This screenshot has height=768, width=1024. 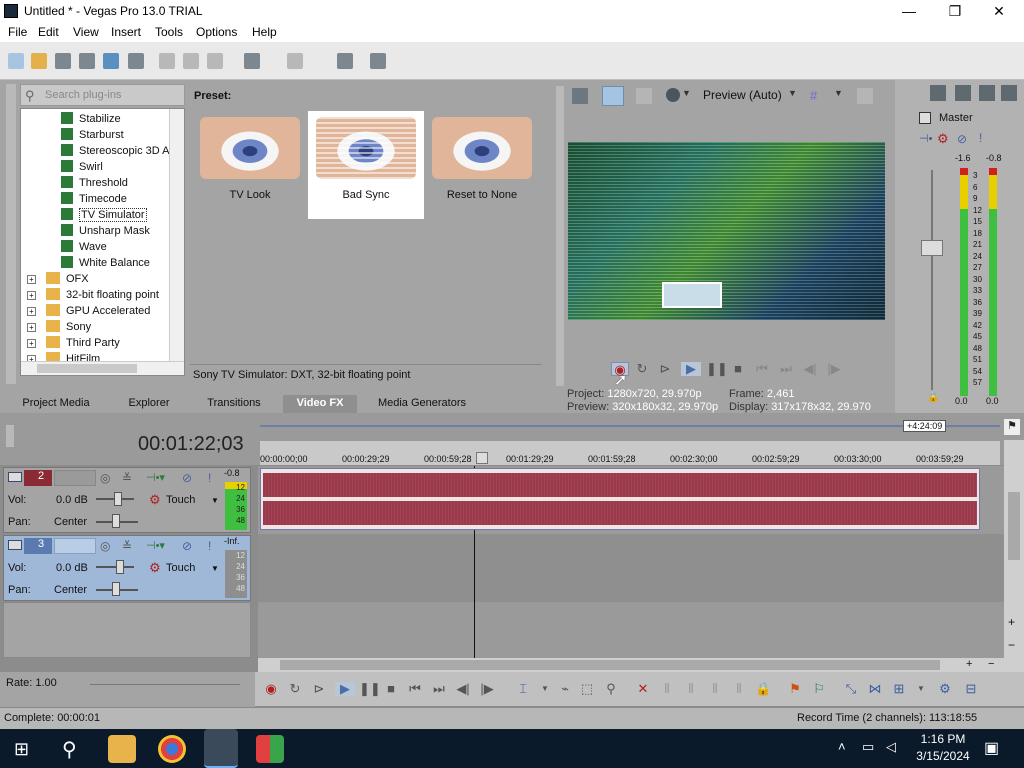 What do you see at coordinates (587, 689) in the screenshot?
I see `selection-tool-icon: ⬚` at bounding box center [587, 689].